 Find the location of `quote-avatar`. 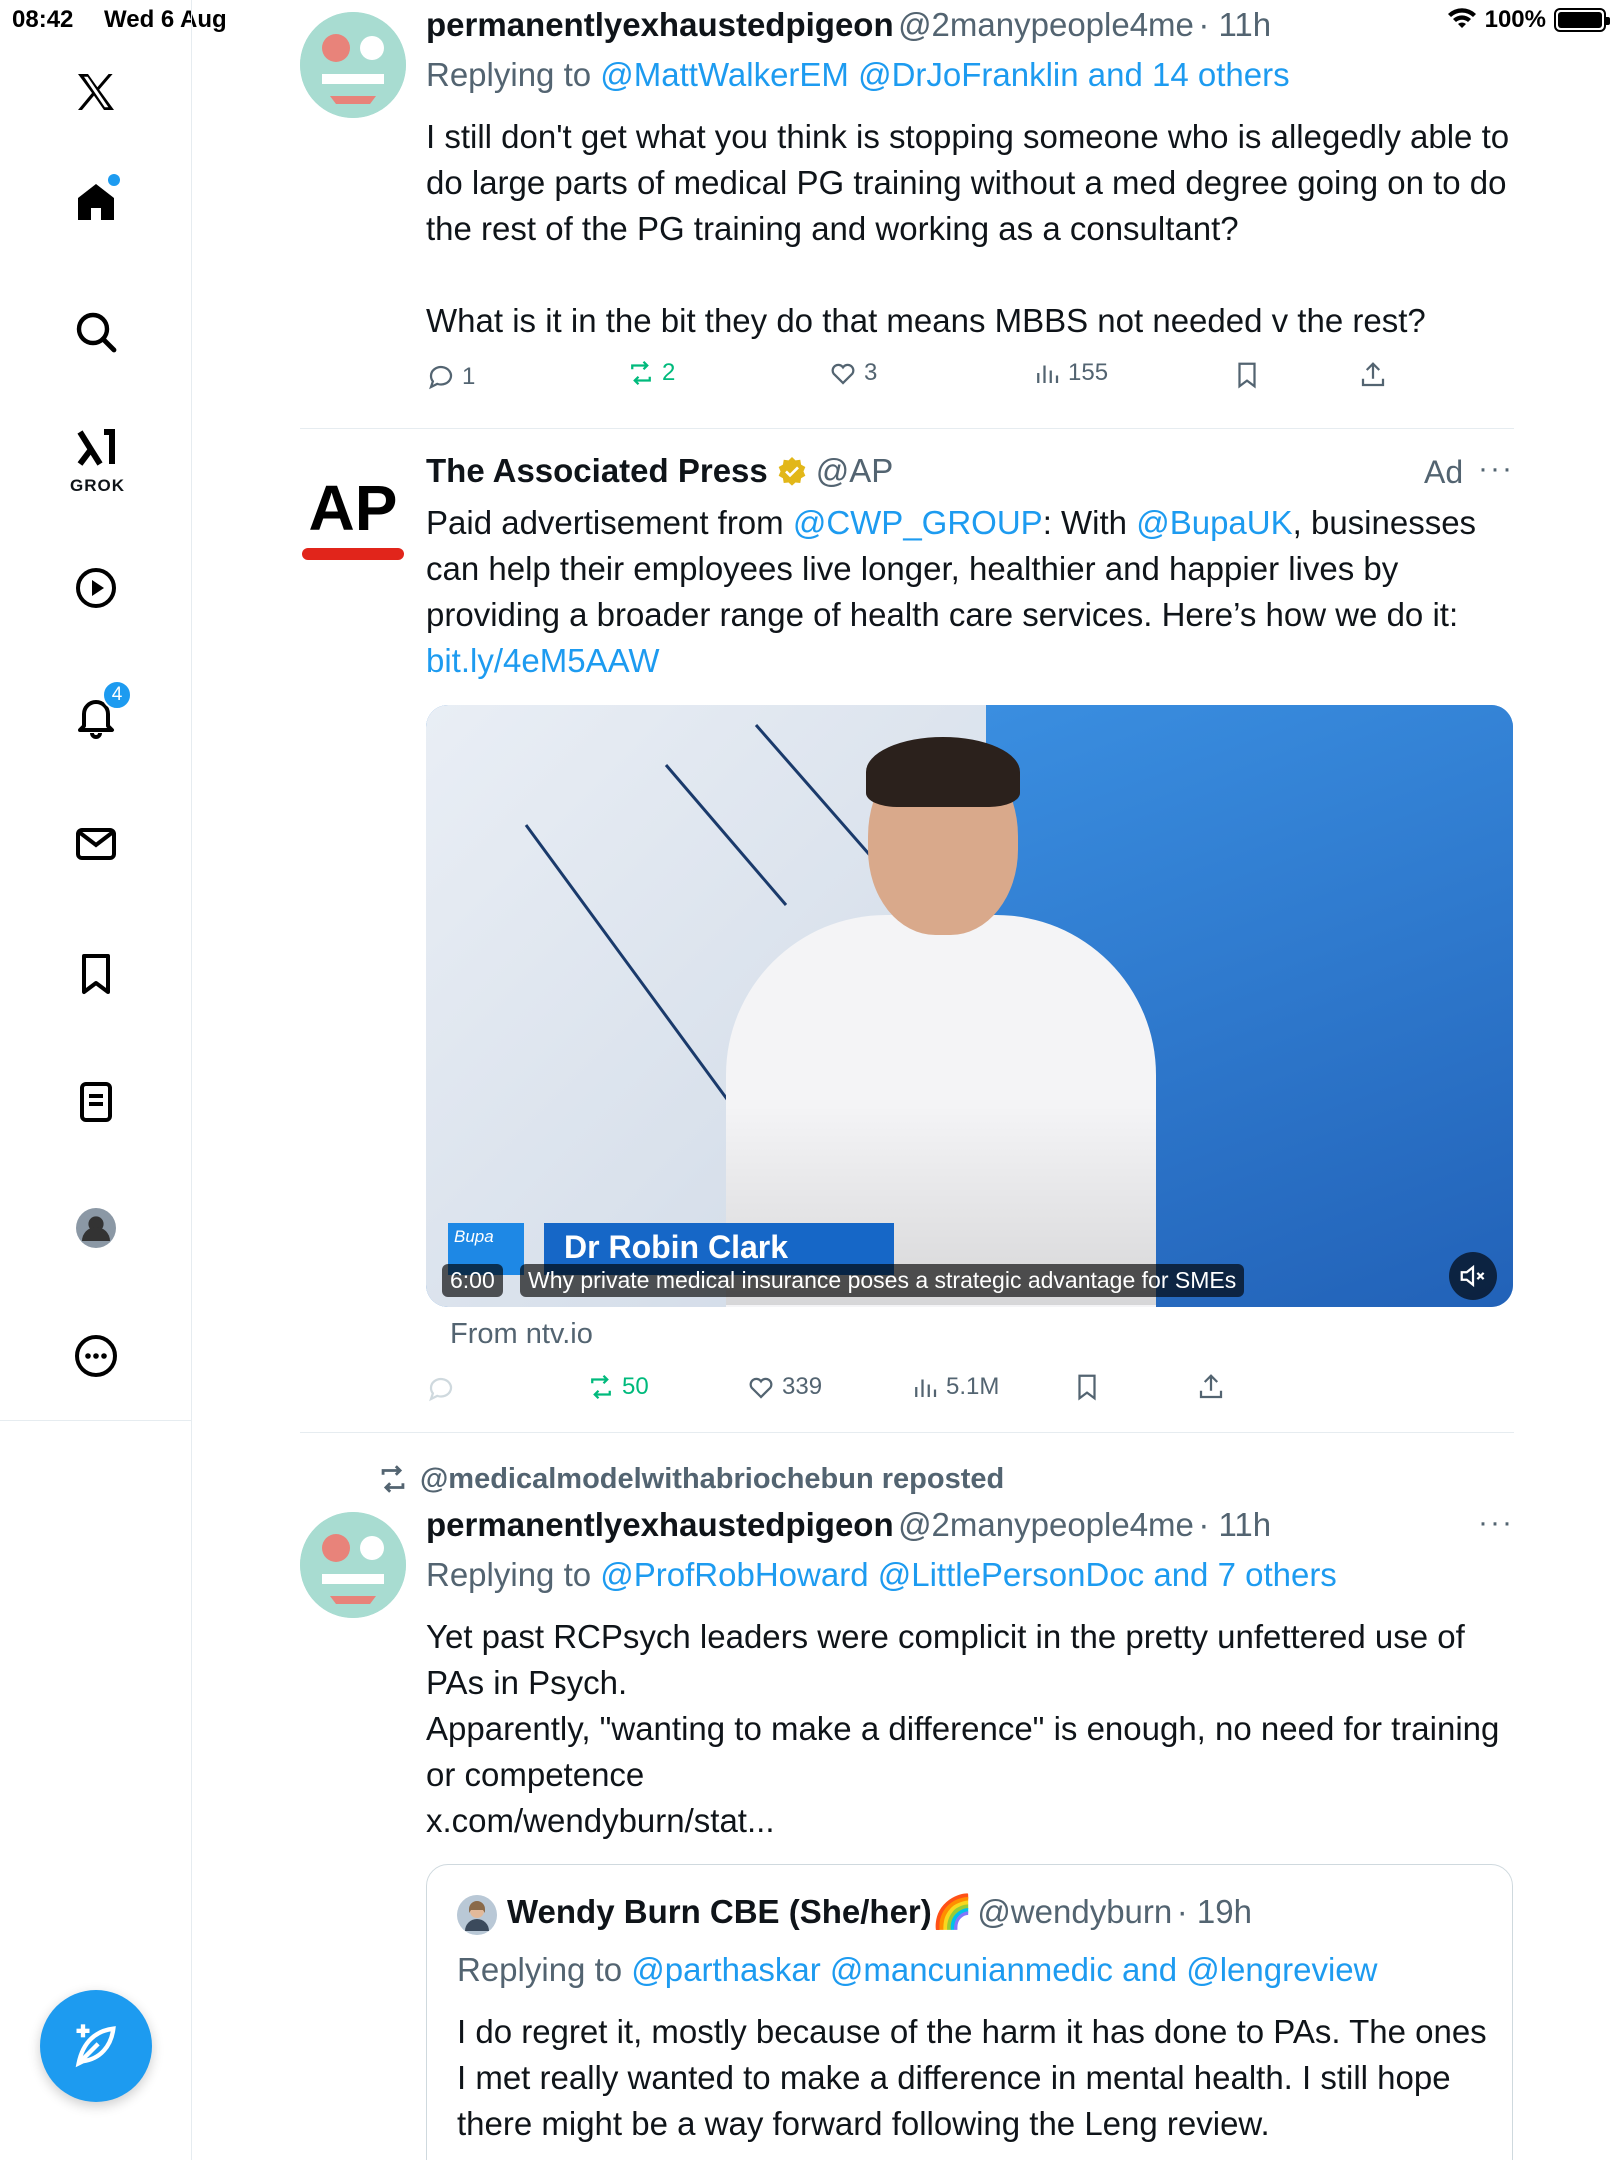

quote-avatar is located at coordinates (477, 1915).